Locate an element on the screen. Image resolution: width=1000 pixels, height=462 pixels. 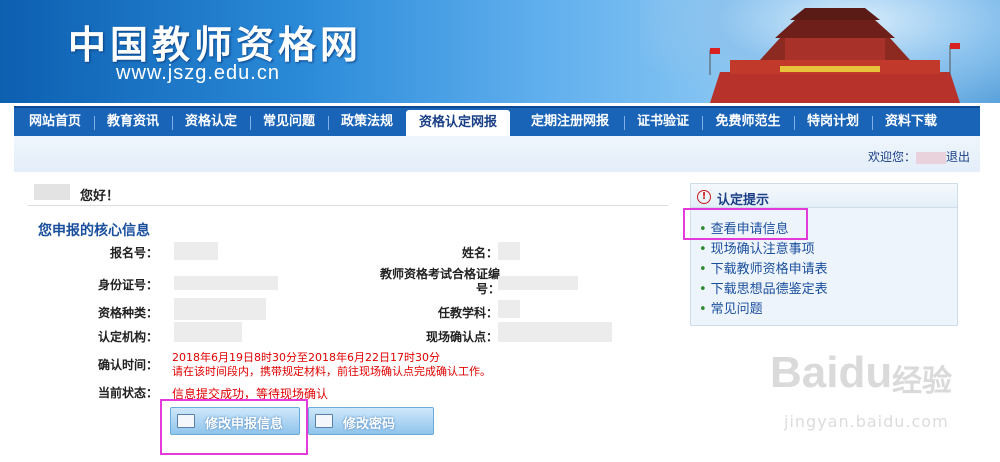
link-label: 现场确认注意事项 is located at coordinates (762, 249).